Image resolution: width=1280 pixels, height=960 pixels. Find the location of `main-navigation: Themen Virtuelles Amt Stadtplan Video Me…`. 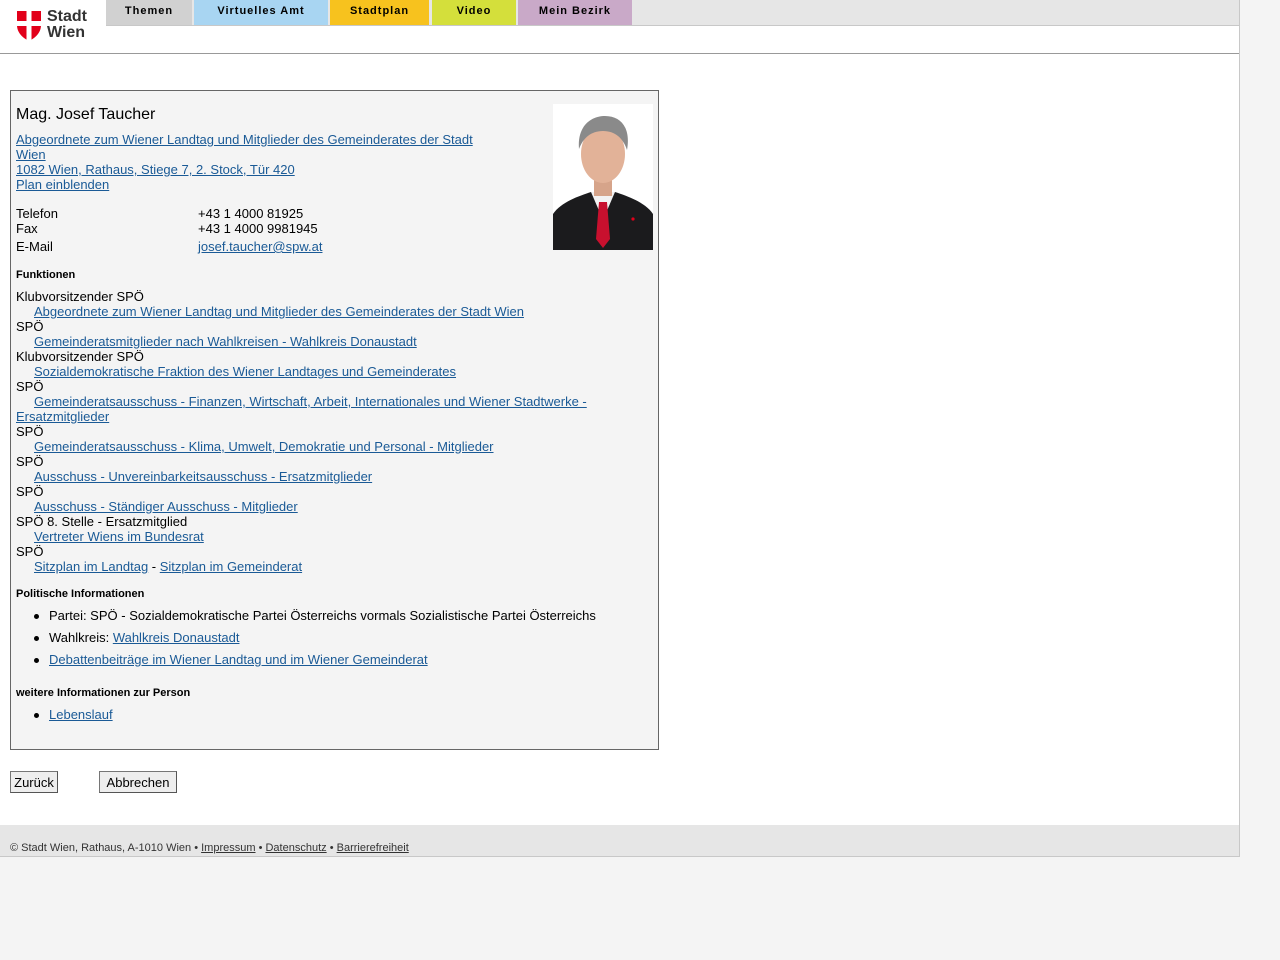

main-navigation: Themen Virtuelles Amt Stadtplan Video Me… is located at coordinates (672, 13).